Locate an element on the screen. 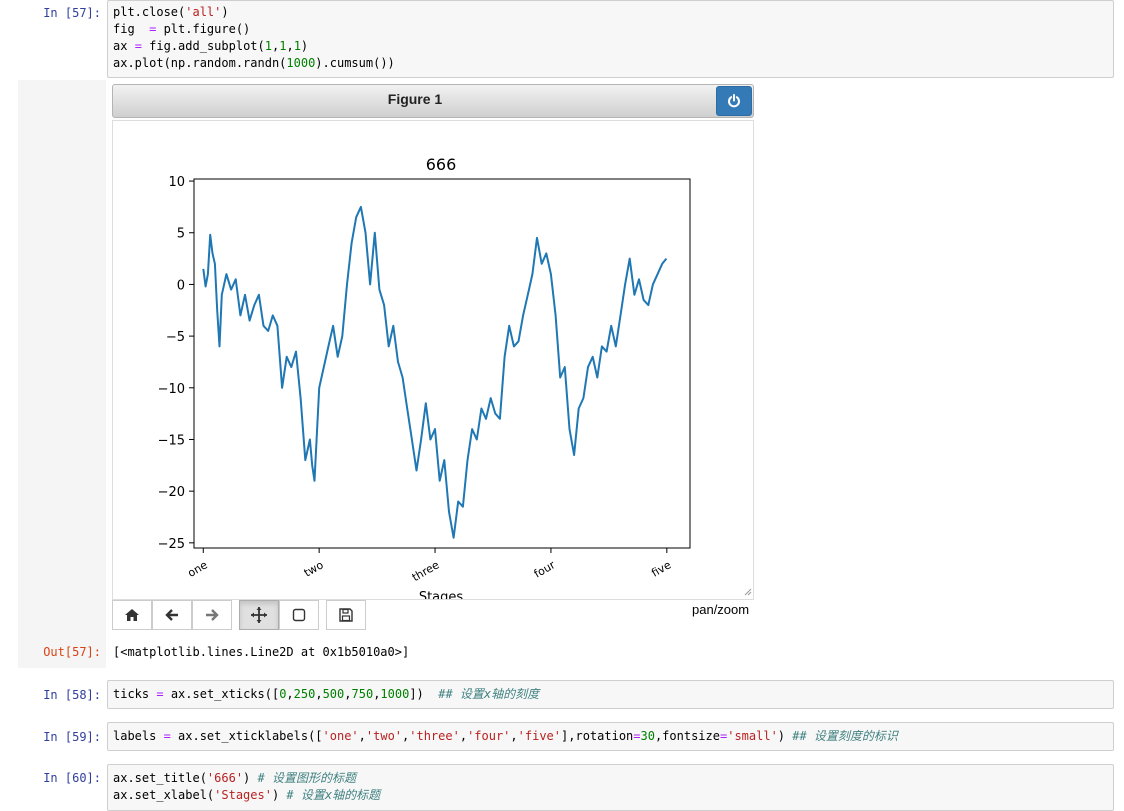 This screenshot has width=1124, height=811. output-prompt-area is located at coordinates (62, 374).